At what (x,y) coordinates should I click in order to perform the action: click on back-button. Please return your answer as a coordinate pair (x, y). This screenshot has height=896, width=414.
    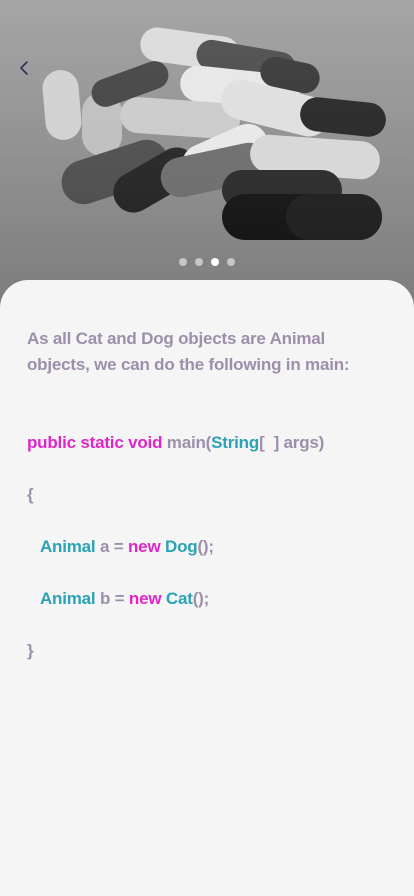
    Looking at the image, I should click on (24, 68).